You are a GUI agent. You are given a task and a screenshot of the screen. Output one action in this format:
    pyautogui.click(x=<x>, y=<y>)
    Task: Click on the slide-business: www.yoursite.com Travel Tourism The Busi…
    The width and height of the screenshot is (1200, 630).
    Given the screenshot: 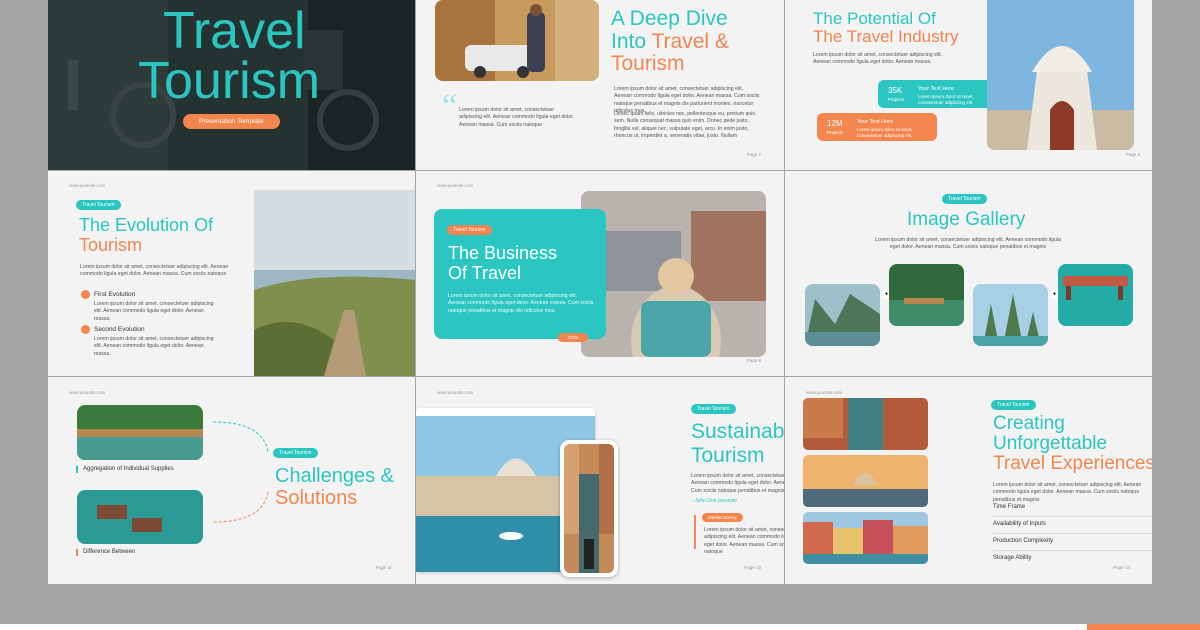 What is the action you would take?
    pyautogui.click(x=600, y=273)
    